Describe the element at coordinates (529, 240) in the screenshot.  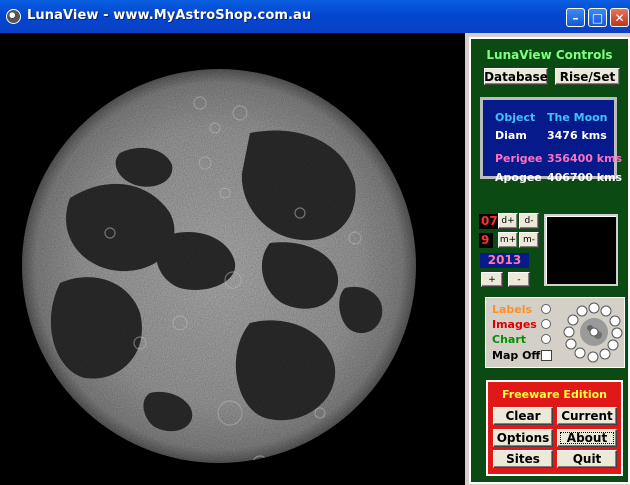
I see `month-minus-button: m-` at that location.